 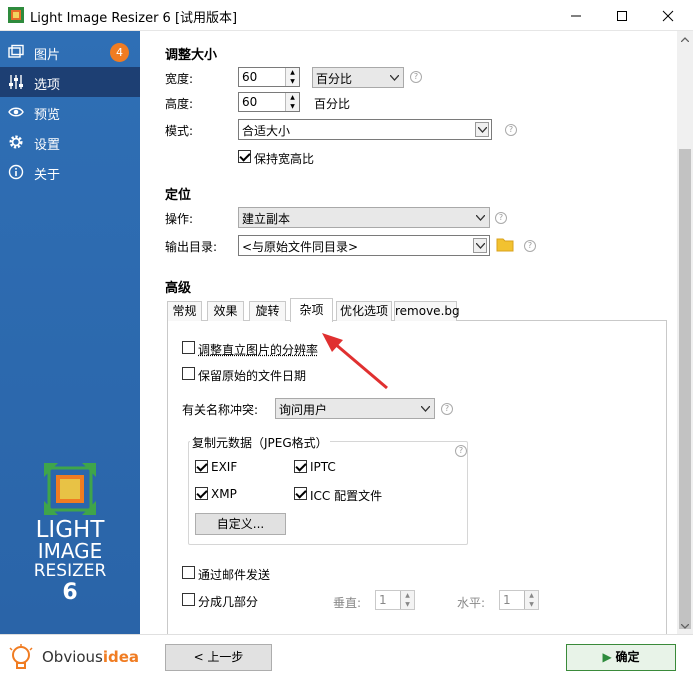 What do you see at coordinates (201, 493) in the screenshot?
I see `xmp-checkbox` at bounding box center [201, 493].